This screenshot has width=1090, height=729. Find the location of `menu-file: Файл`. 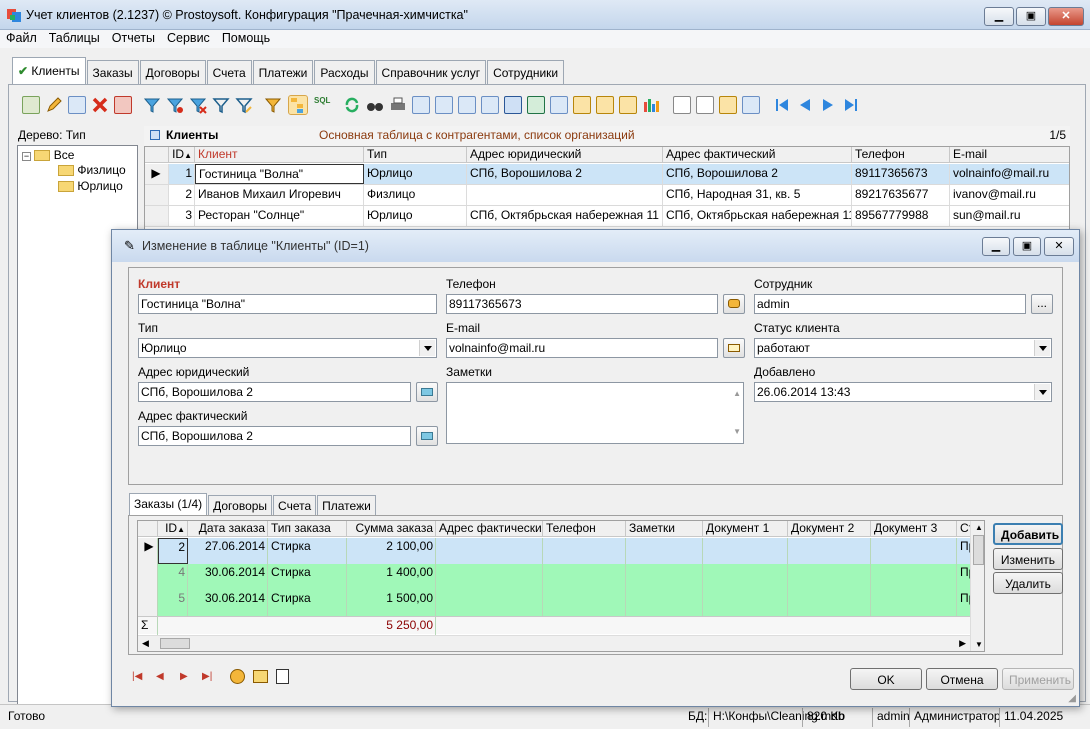

menu-file: Файл is located at coordinates (21, 38).